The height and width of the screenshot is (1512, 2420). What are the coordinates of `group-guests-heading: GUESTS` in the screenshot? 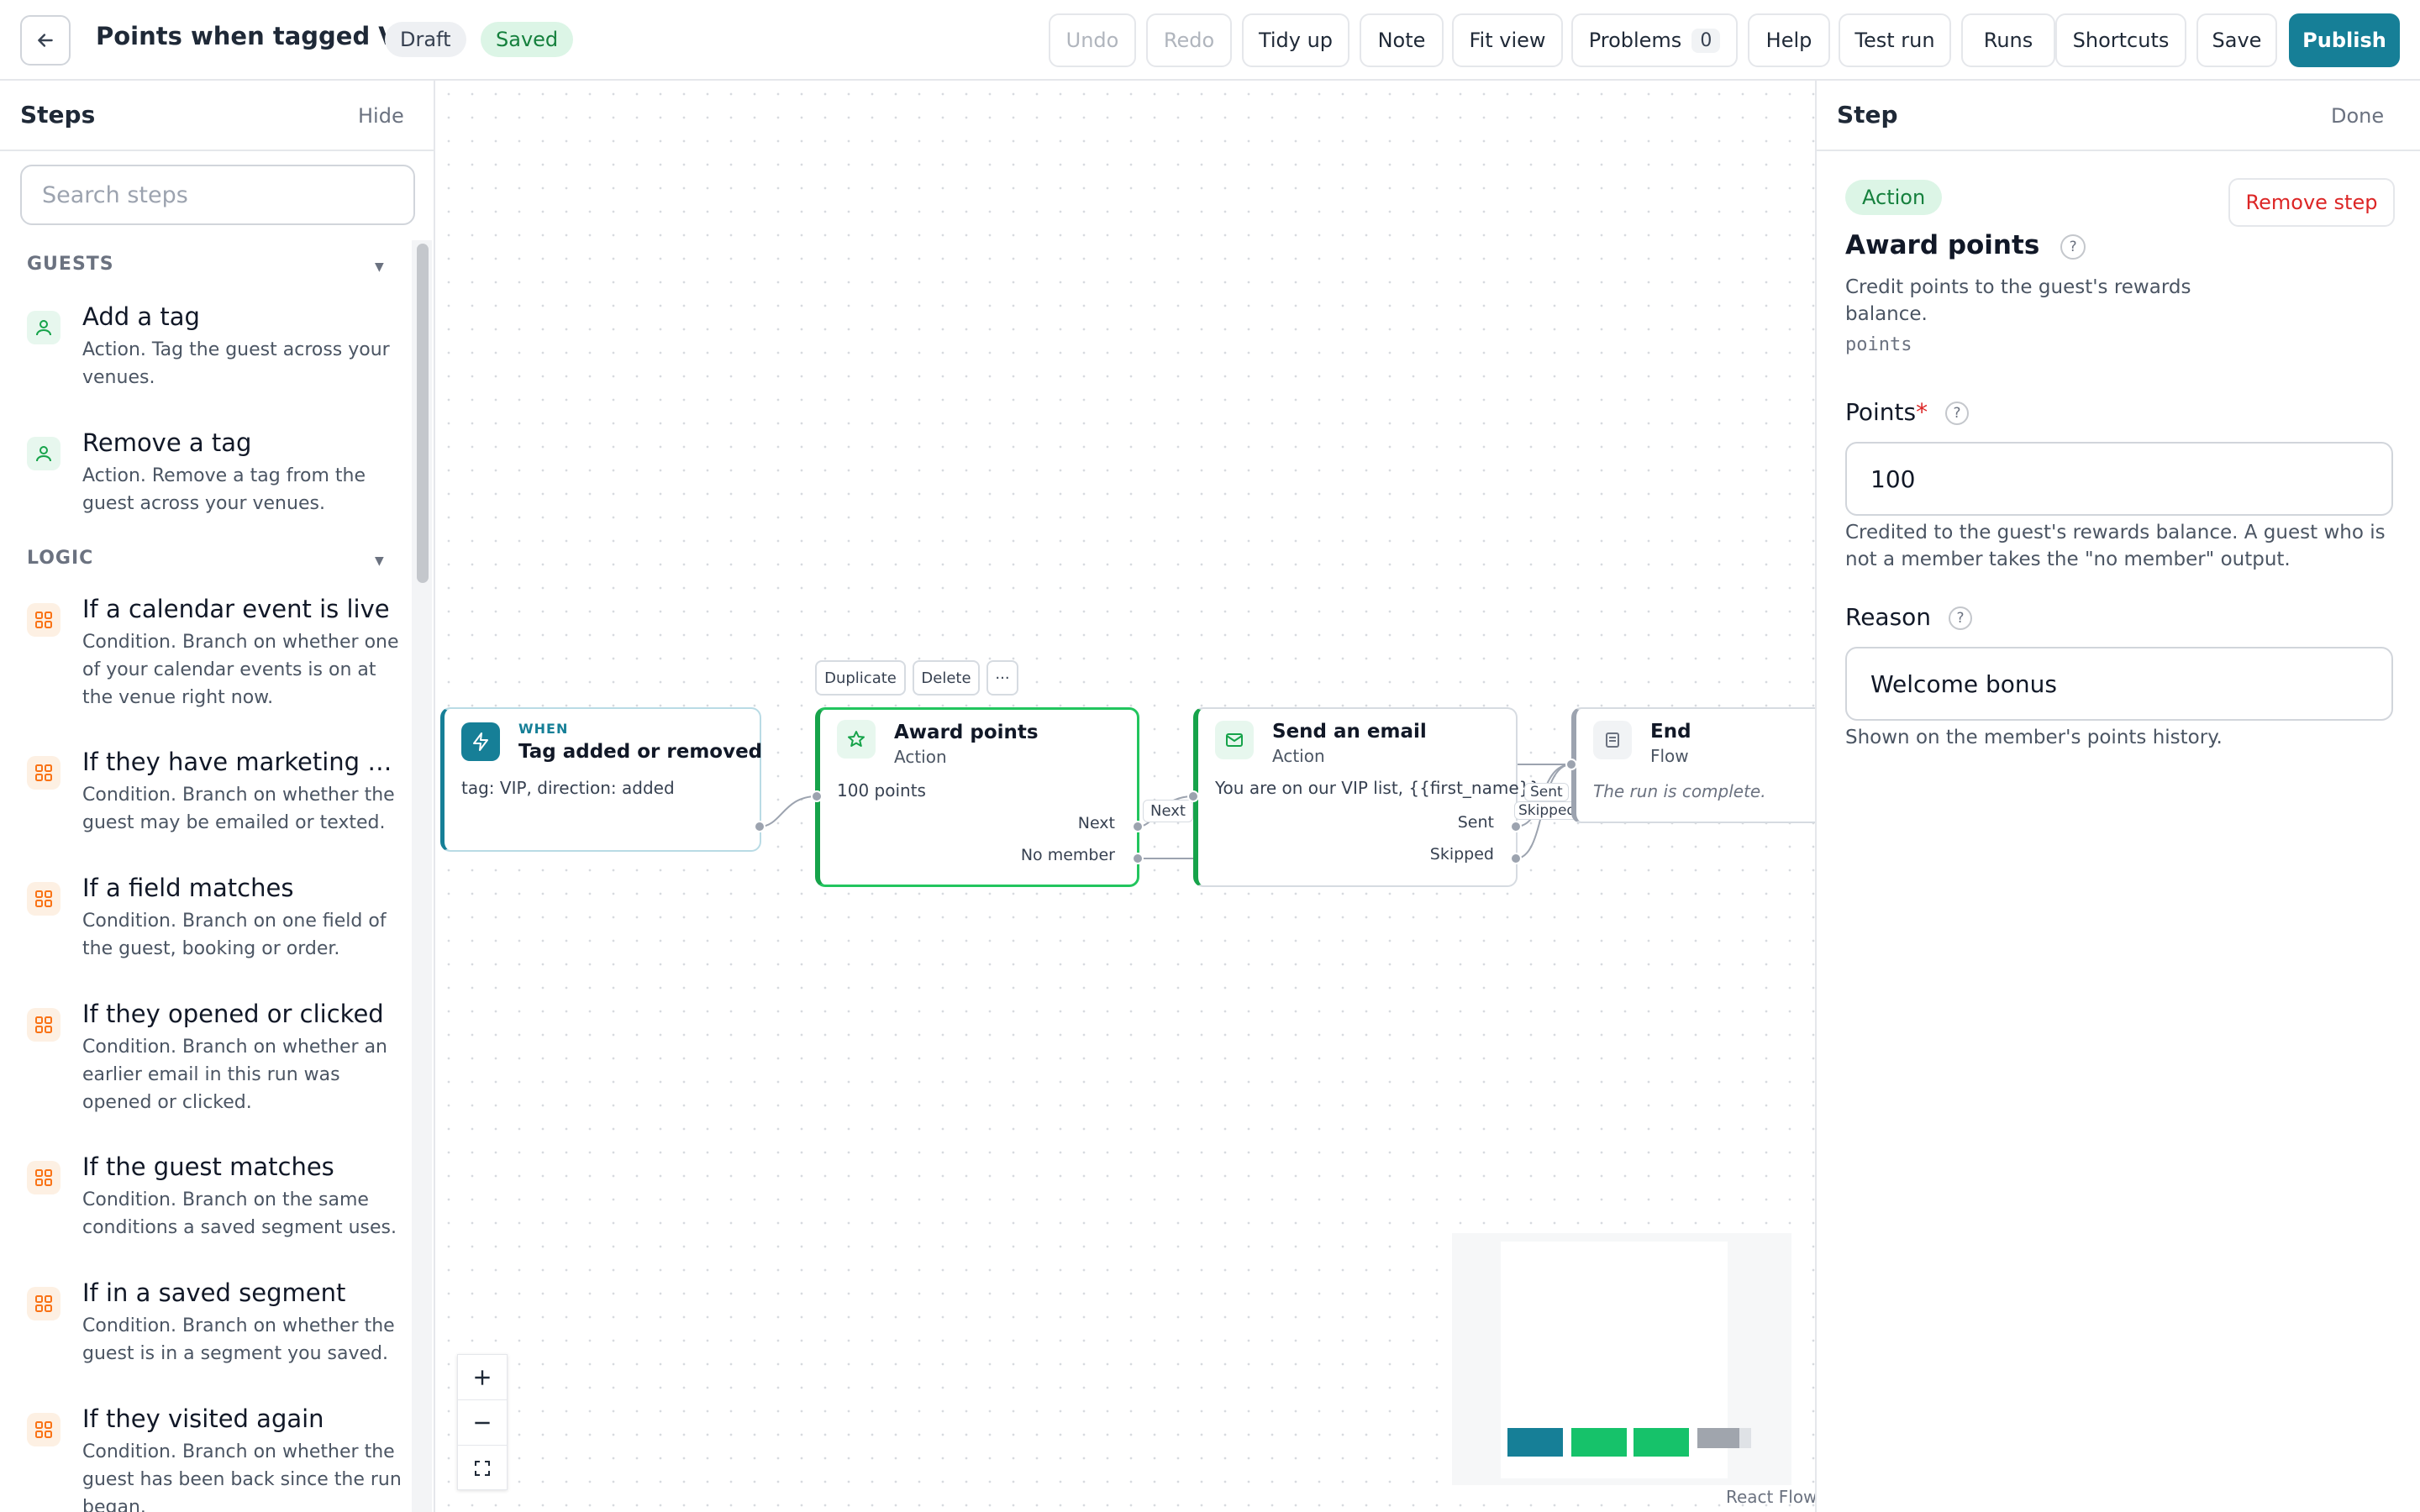 It's located at (70, 264).